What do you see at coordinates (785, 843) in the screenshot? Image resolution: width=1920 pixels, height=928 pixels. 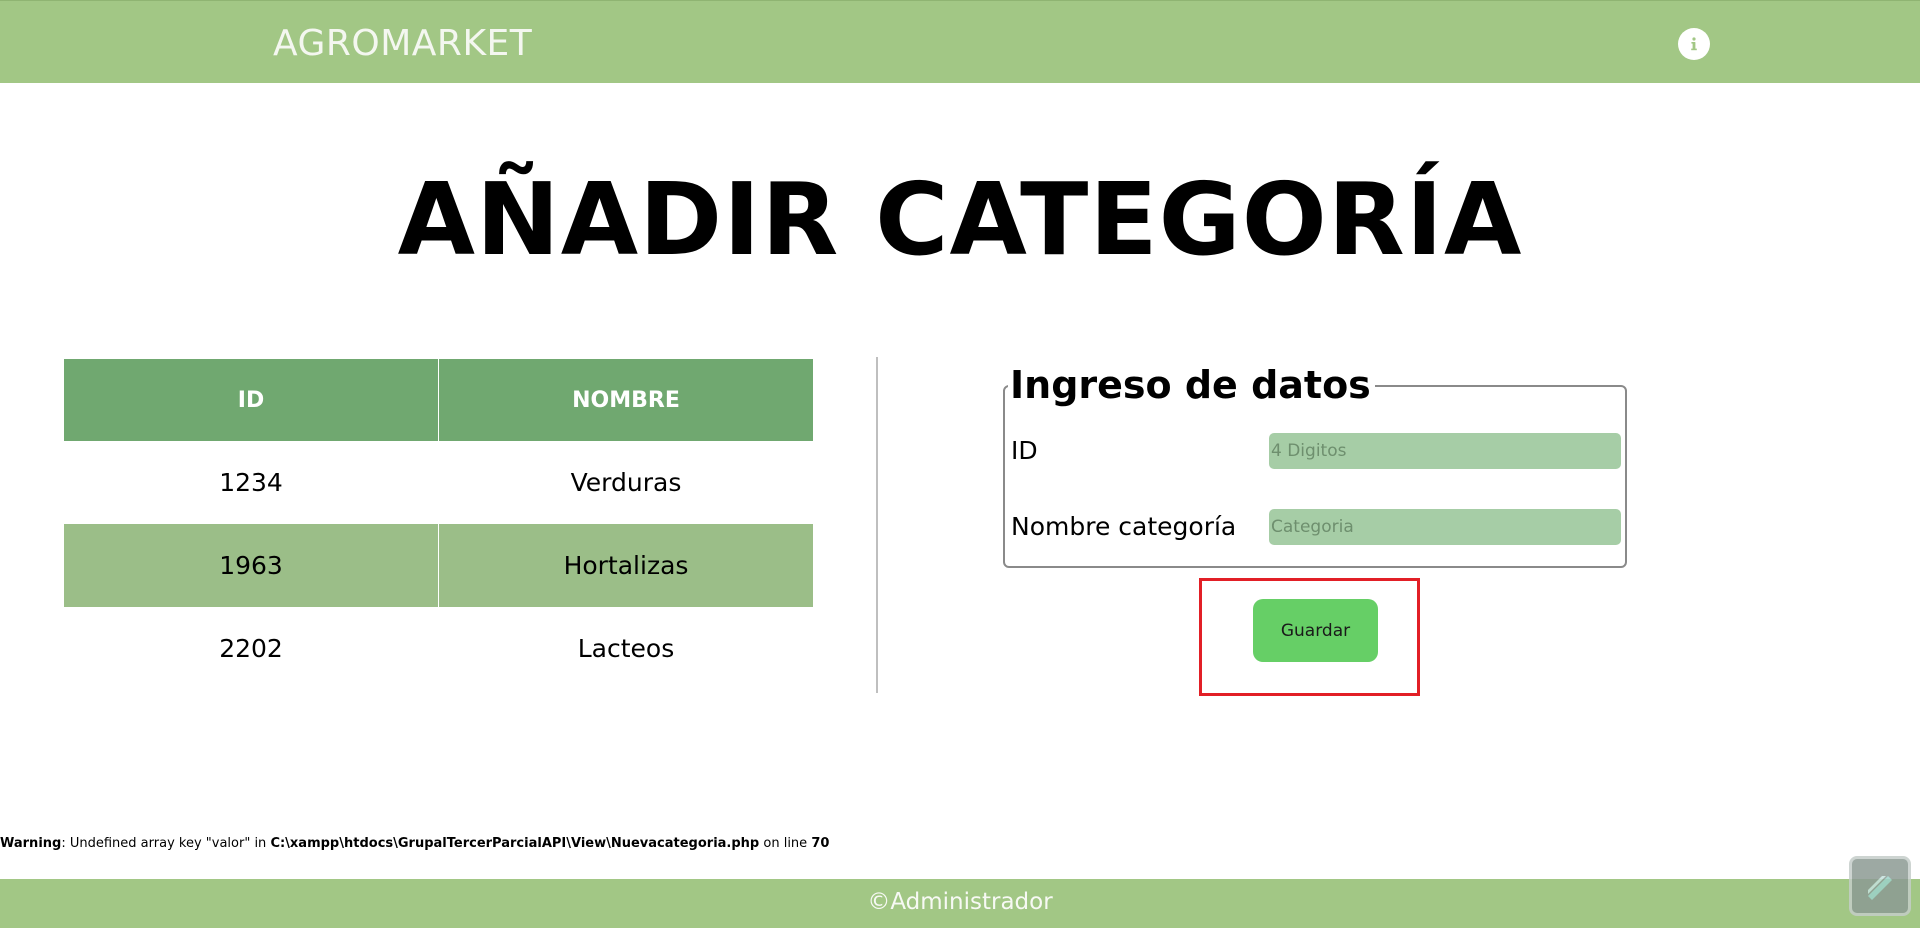 I see `warning-line-text: on line` at bounding box center [785, 843].